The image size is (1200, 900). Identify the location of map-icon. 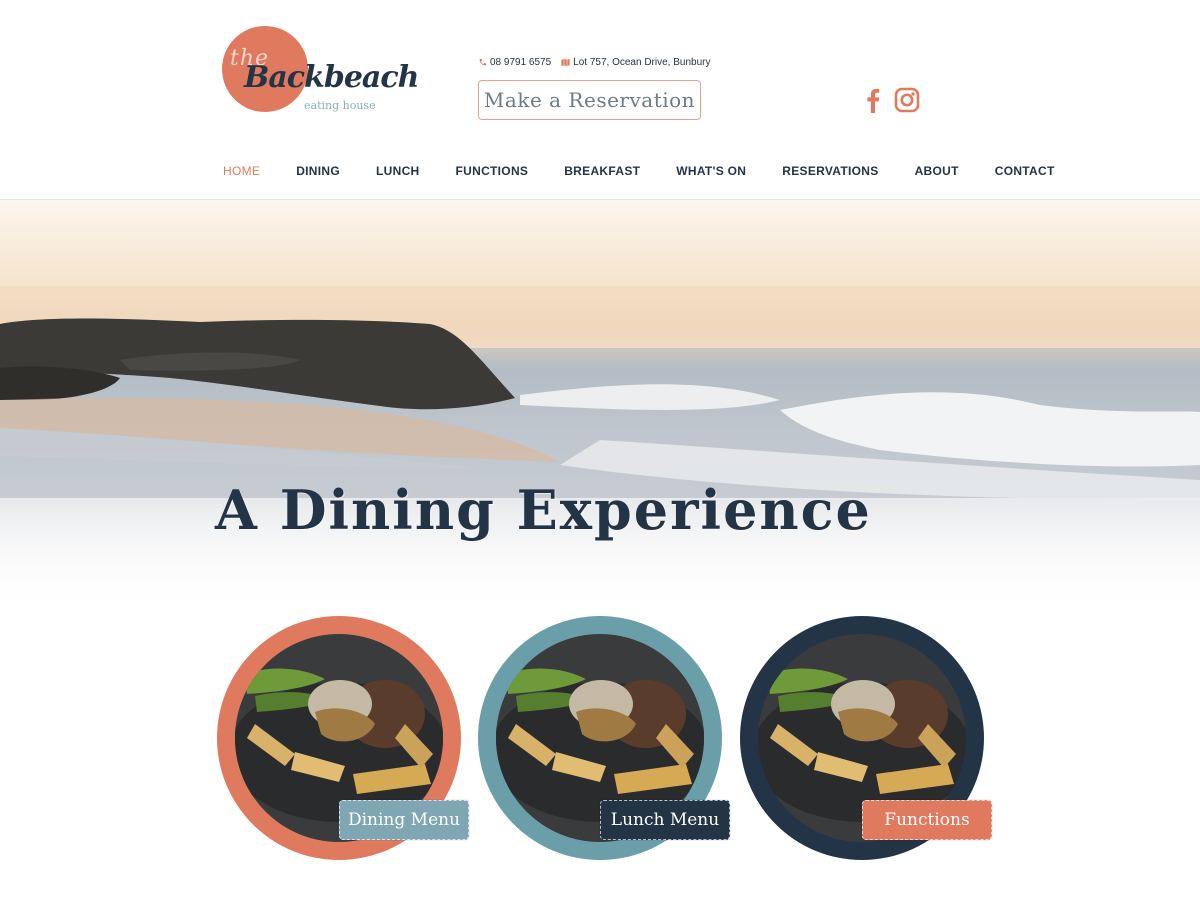
(565, 62).